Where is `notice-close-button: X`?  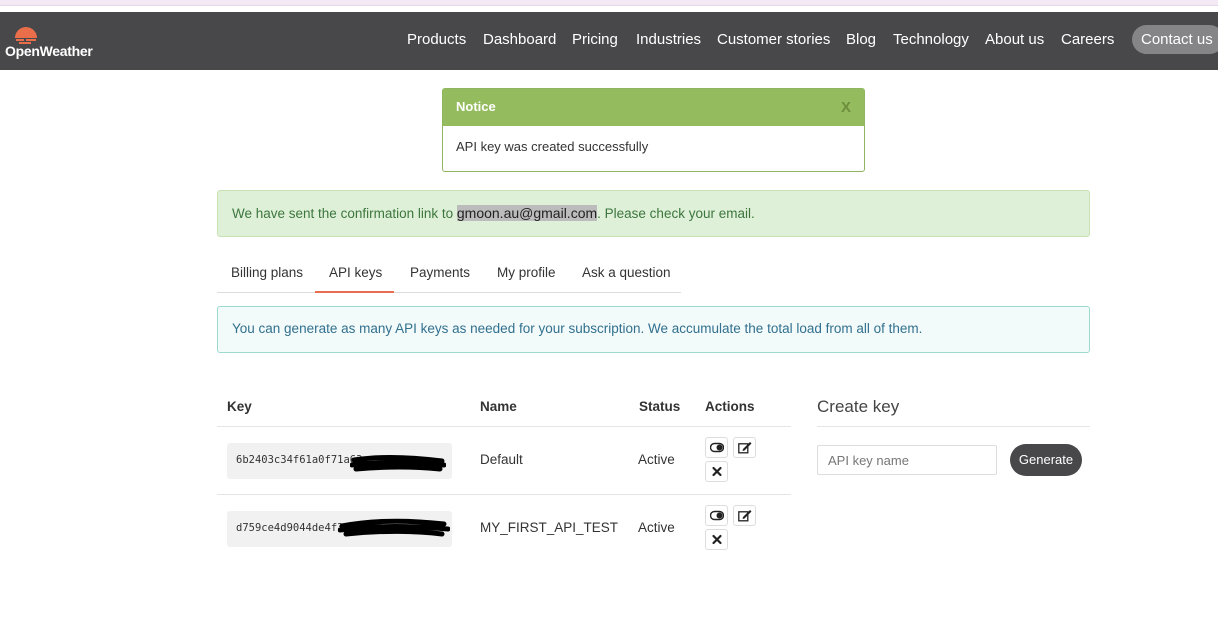
notice-close-button: X is located at coordinates (846, 107).